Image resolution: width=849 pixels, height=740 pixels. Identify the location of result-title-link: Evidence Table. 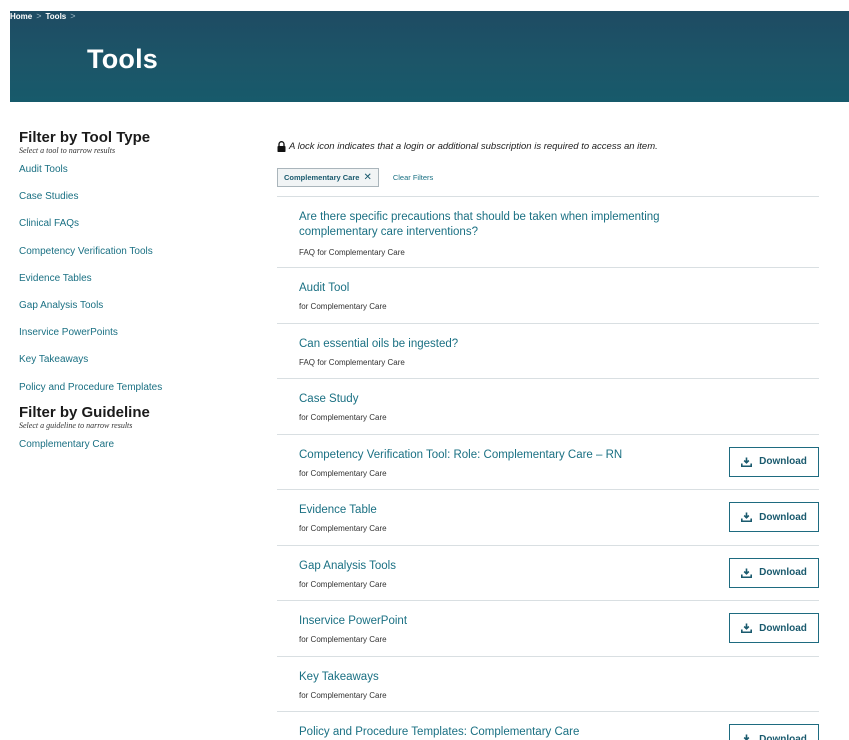
(509, 510).